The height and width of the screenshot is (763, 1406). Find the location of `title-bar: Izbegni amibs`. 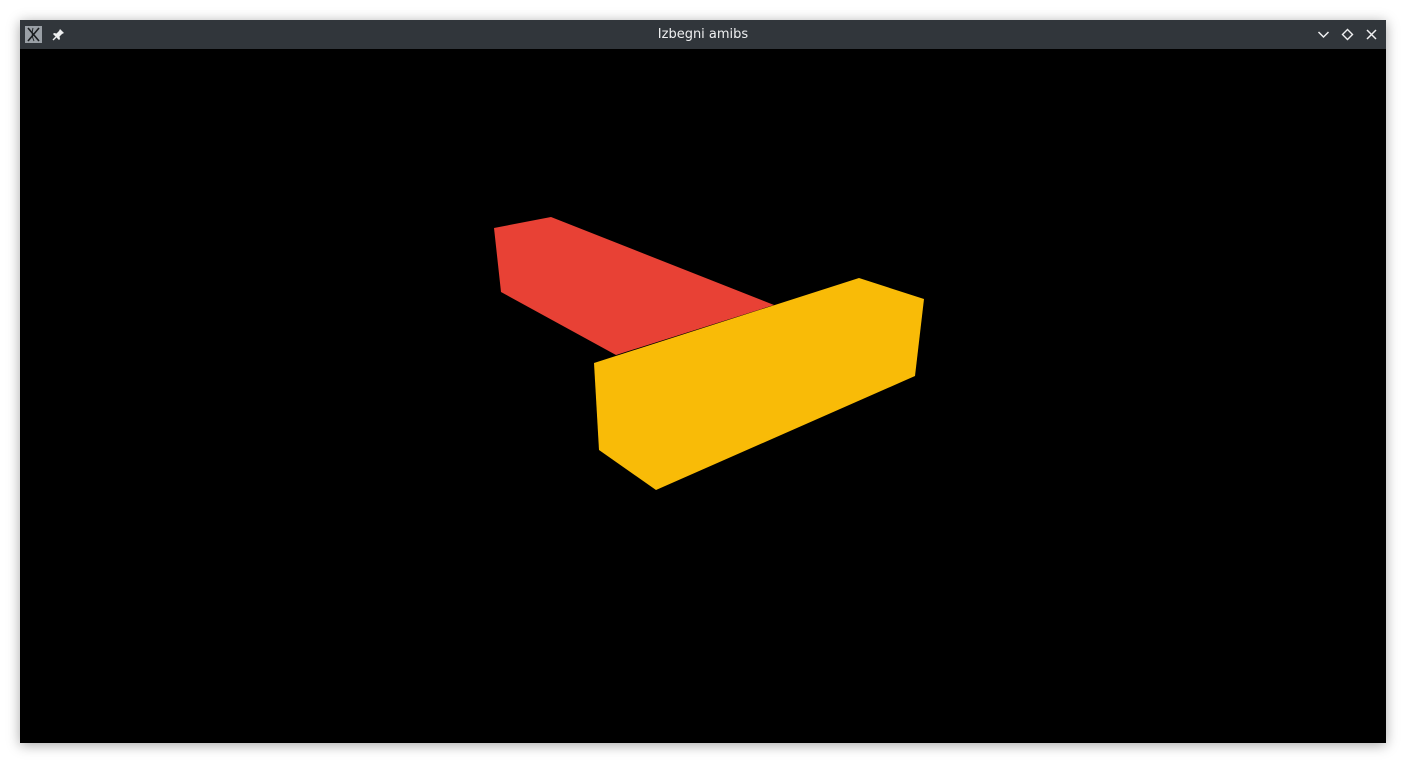

title-bar: Izbegni amibs is located at coordinates (703, 34).